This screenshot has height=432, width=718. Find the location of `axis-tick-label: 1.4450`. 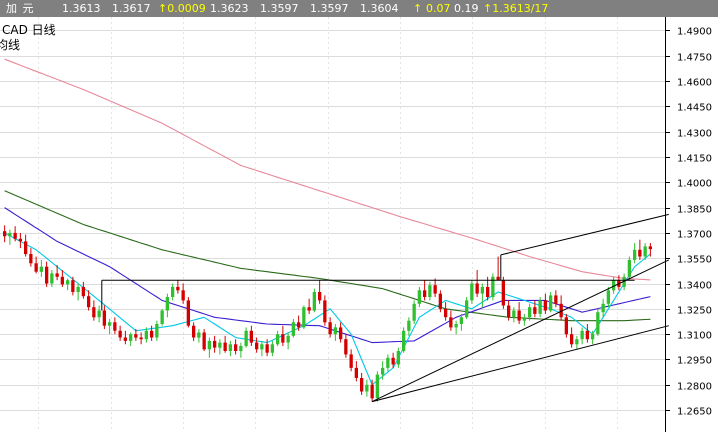

axis-tick-label: 1.4450 is located at coordinates (694, 108).